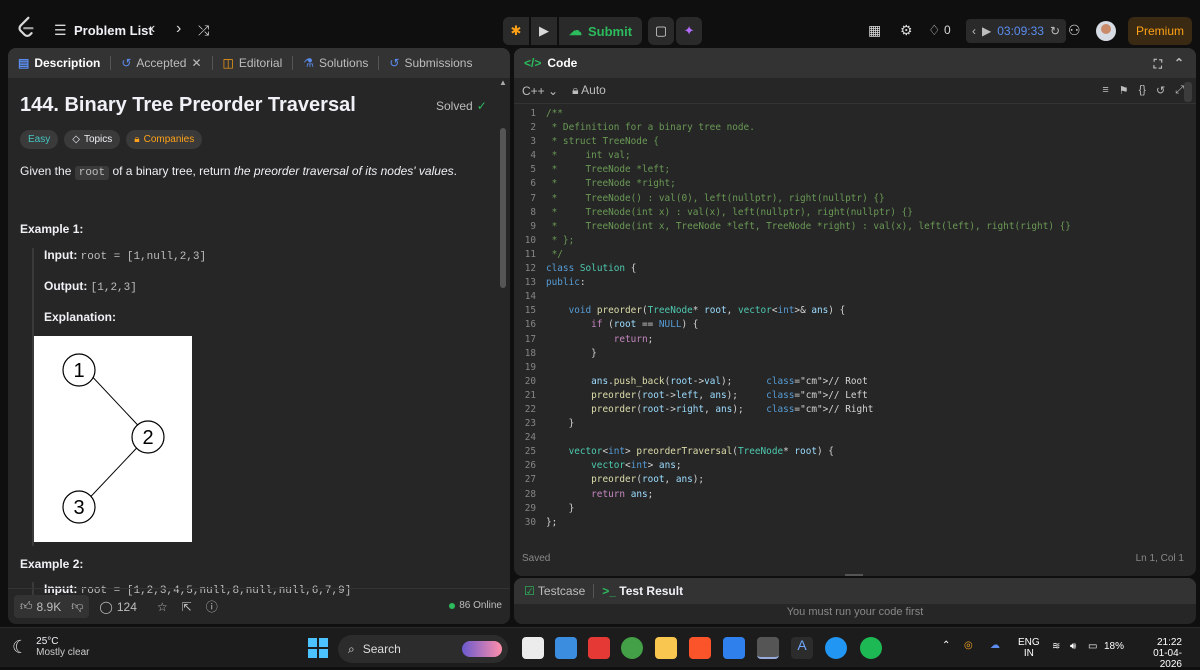 This screenshot has width=1200, height=670. What do you see at coordinates (1055, 31) in the screenshot?
I see `reset-icon: ↻` at bounding box center [1055, 31].